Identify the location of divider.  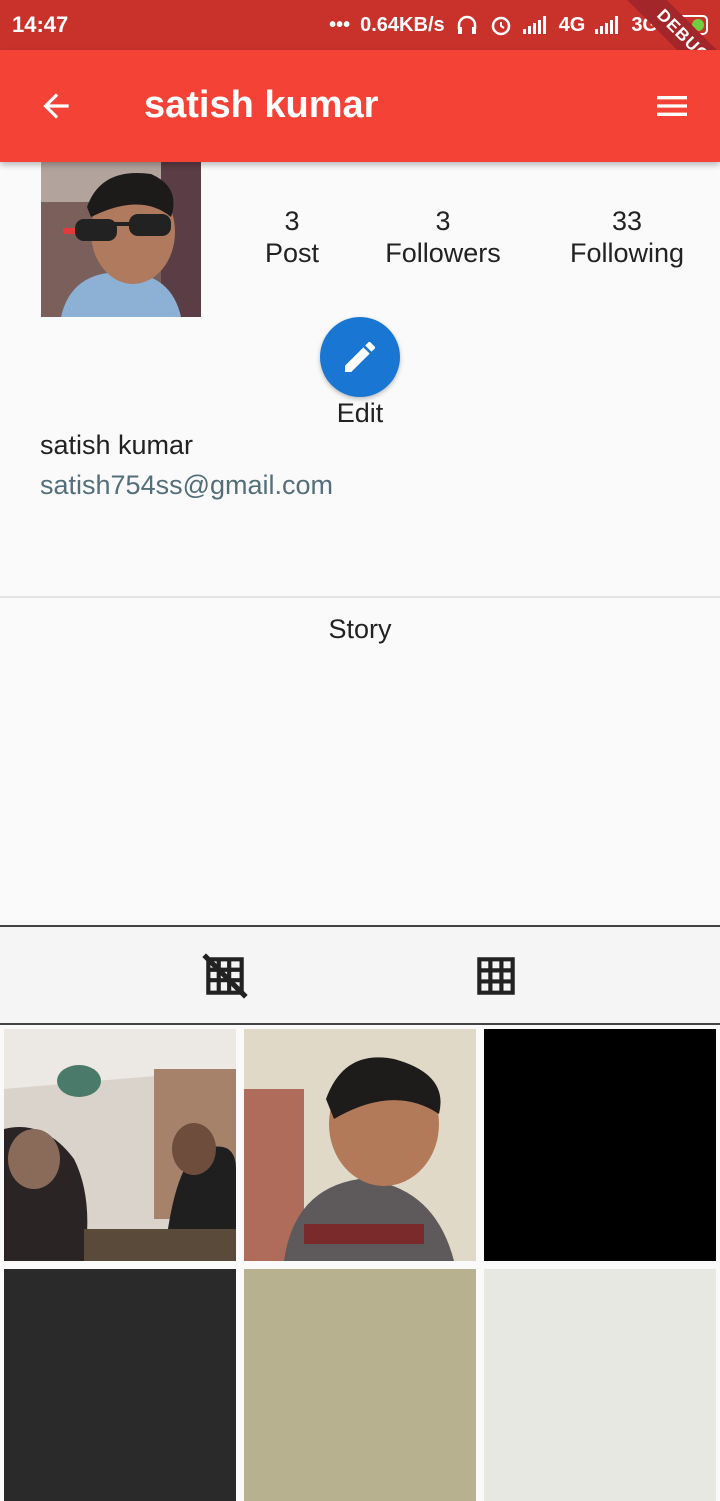
(360, 597).